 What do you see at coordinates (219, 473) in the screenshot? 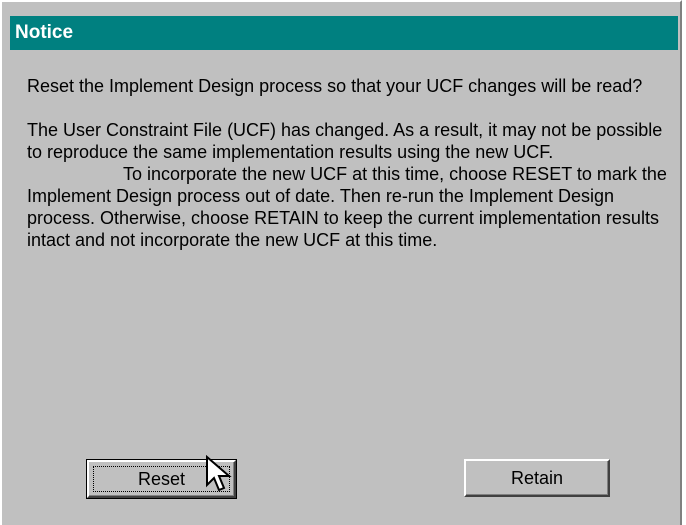
I see `arrow-pointer-icon` at bounding box center [219, 473].